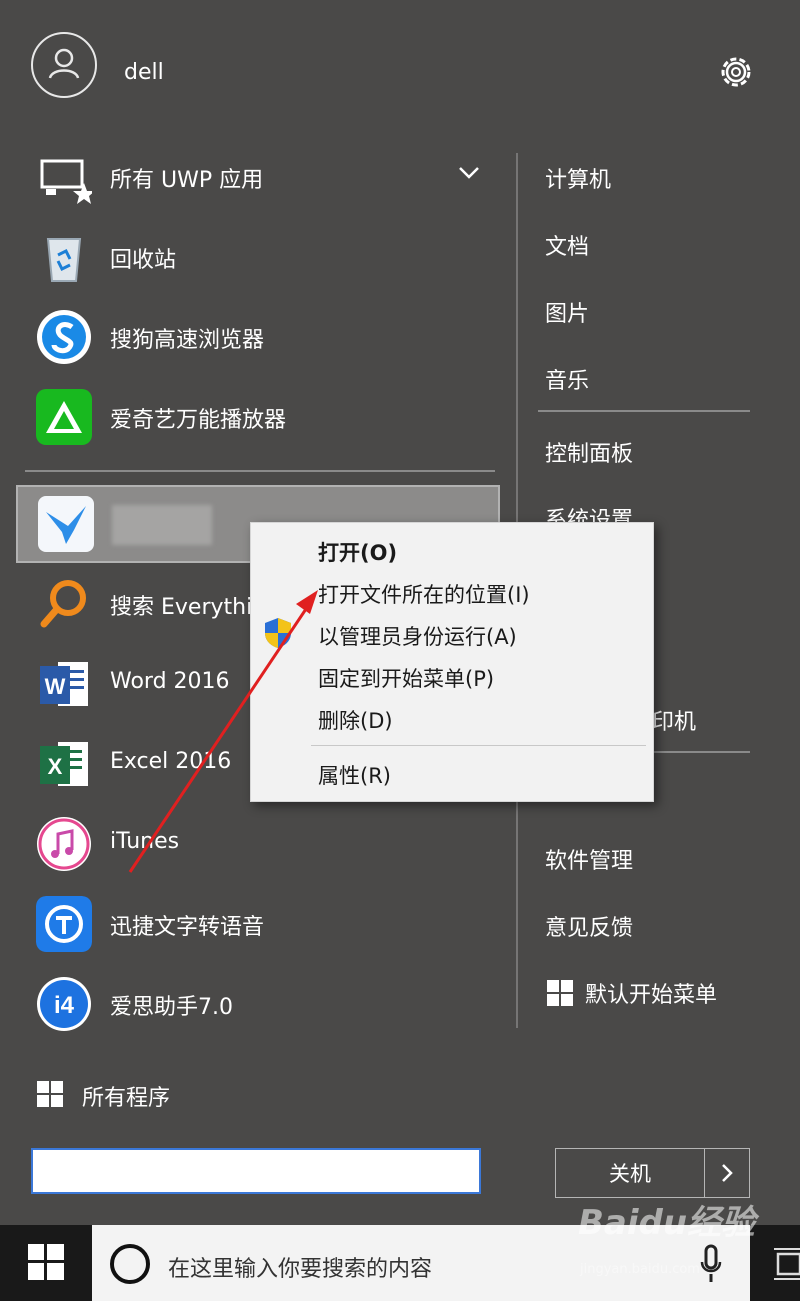  What do you see at coordinates (50, 1094) in the screenshot?
I see `all-programs-icon` at bounding box center [50, 1094].